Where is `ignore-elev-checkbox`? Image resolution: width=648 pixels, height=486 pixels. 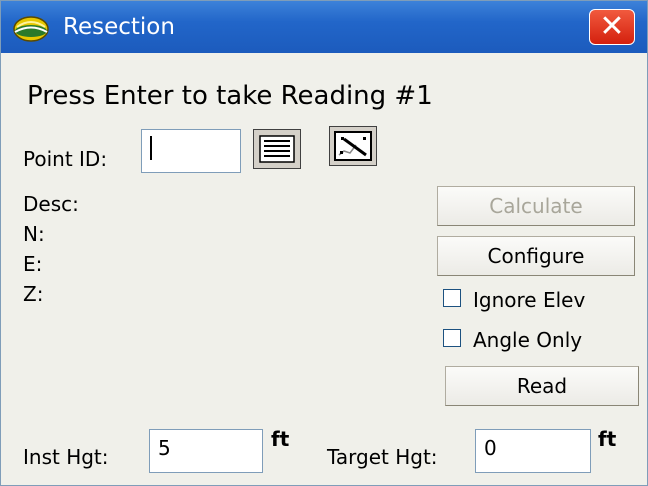 ignore-elev-checkbox is located at coordinates (452, 298).